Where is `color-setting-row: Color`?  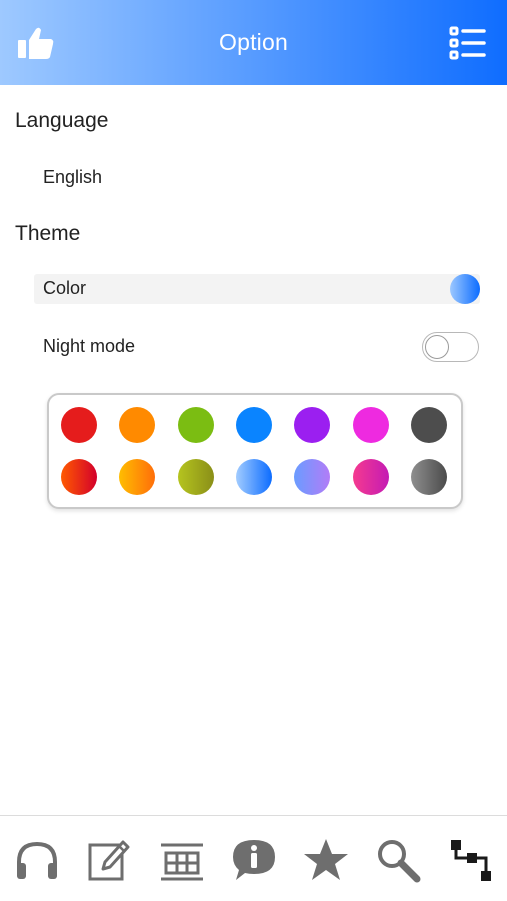
color-setting-row: Color is located at coordinates (257, 289).